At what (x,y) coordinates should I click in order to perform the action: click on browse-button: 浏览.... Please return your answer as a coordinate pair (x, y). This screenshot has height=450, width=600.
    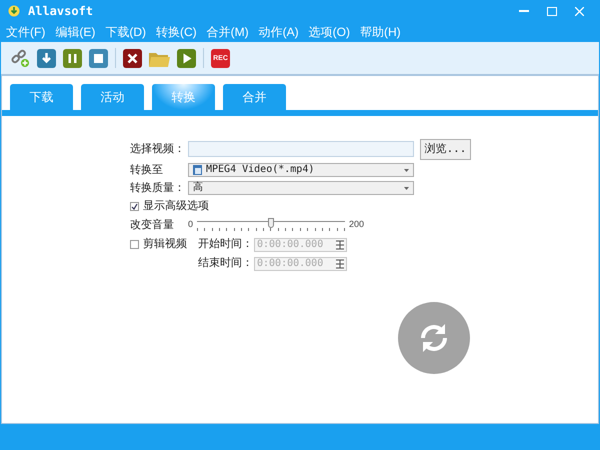
    Looking at the image, I should click on (445, 149).